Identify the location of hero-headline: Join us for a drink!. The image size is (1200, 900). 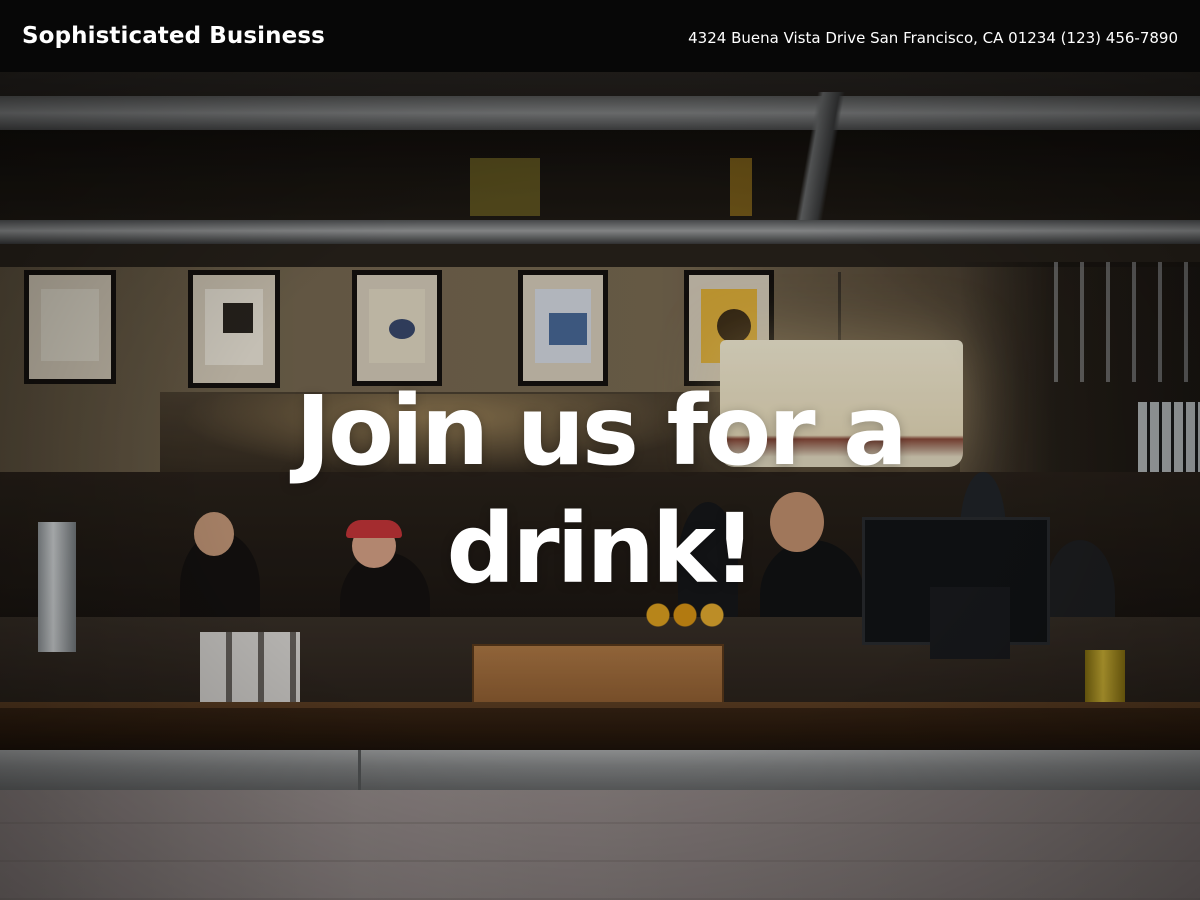
(601, 490).